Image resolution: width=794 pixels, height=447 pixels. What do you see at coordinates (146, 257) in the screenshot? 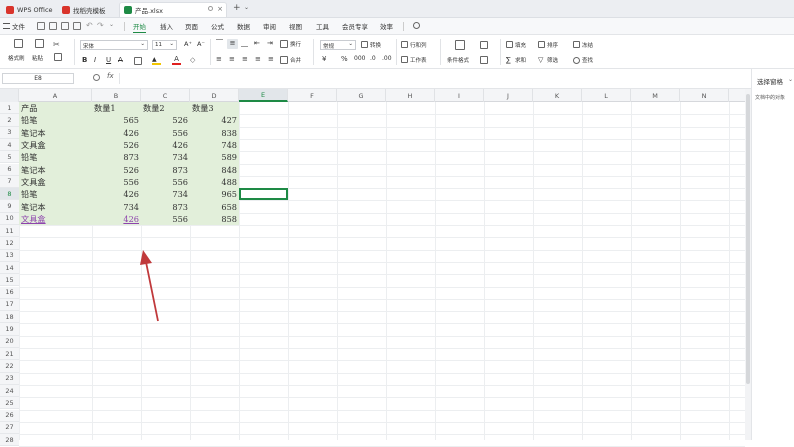
I see `arrow-head` at bounding box center [146, 257].